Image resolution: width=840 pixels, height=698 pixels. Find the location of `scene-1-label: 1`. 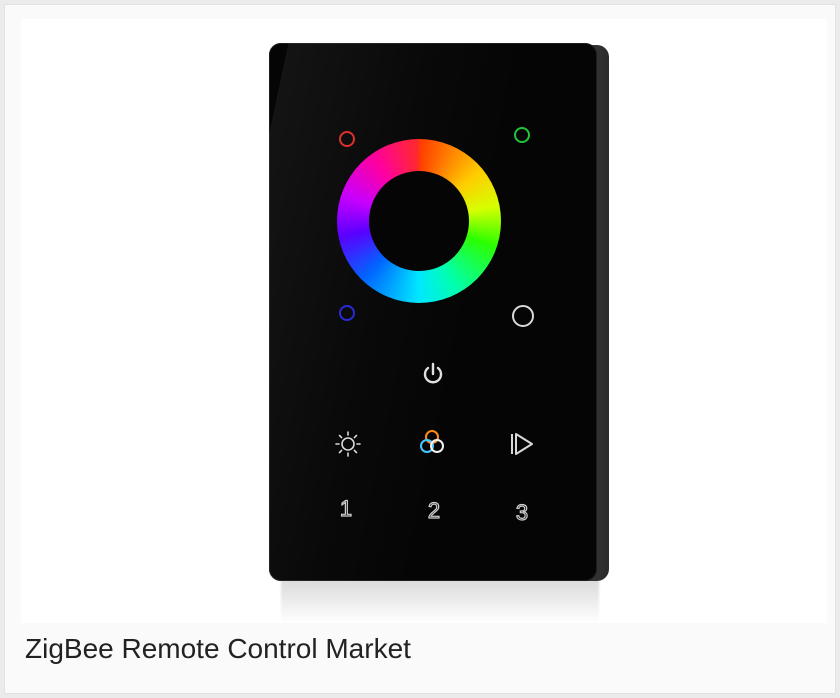

scene-1-label: 1 is located at coordinates (346, 508).